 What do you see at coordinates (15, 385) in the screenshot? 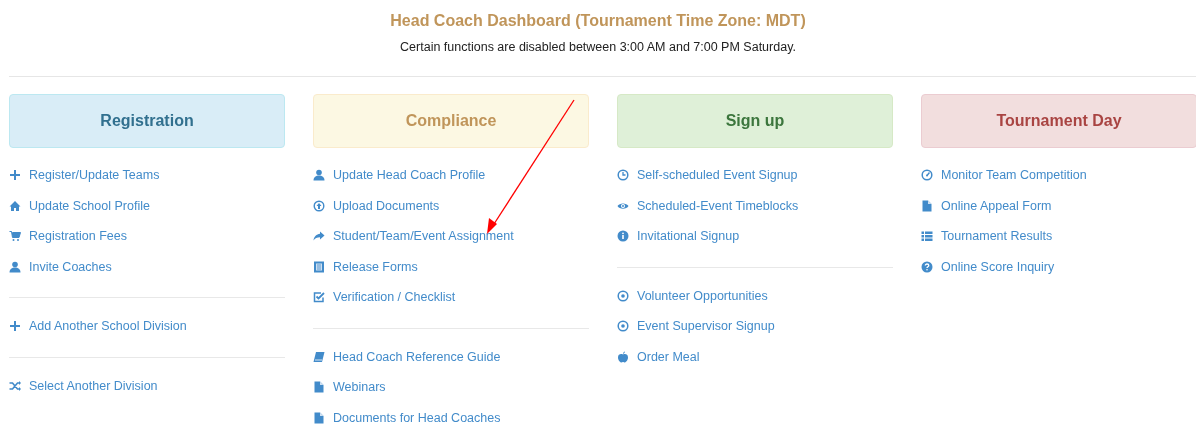
I see `shuffle-icon` at bounding box center [15, 385].